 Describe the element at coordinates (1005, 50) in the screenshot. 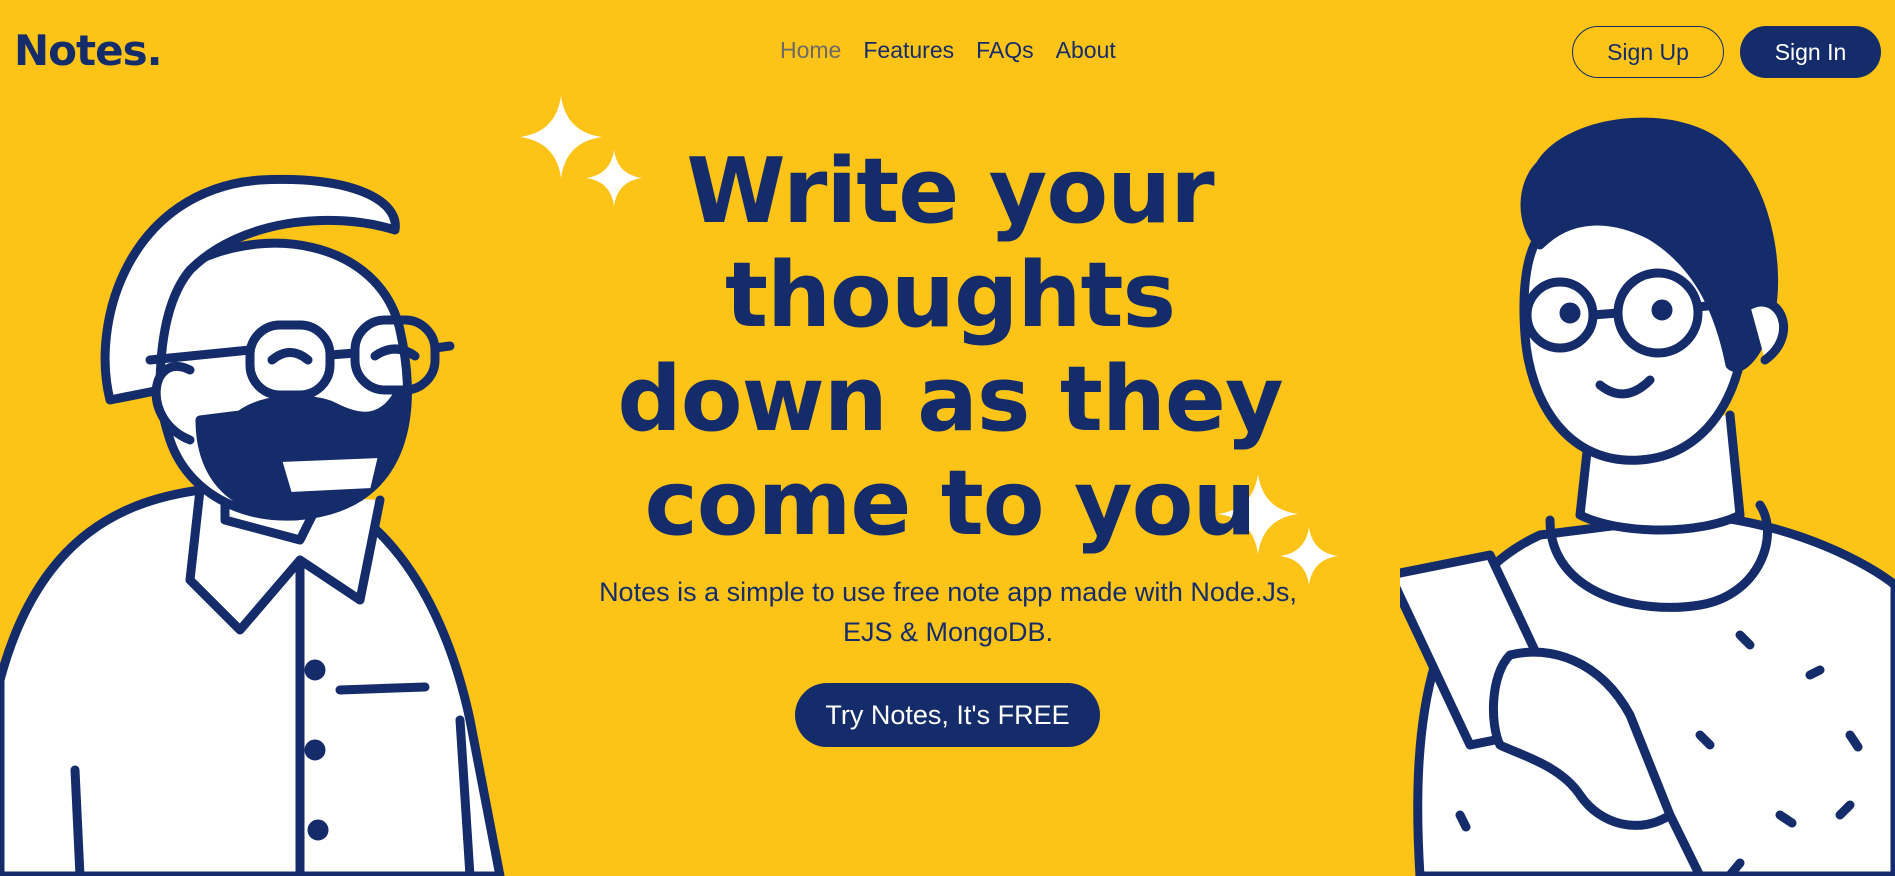

I see `nav-item-faqs: FAQs` at that location.